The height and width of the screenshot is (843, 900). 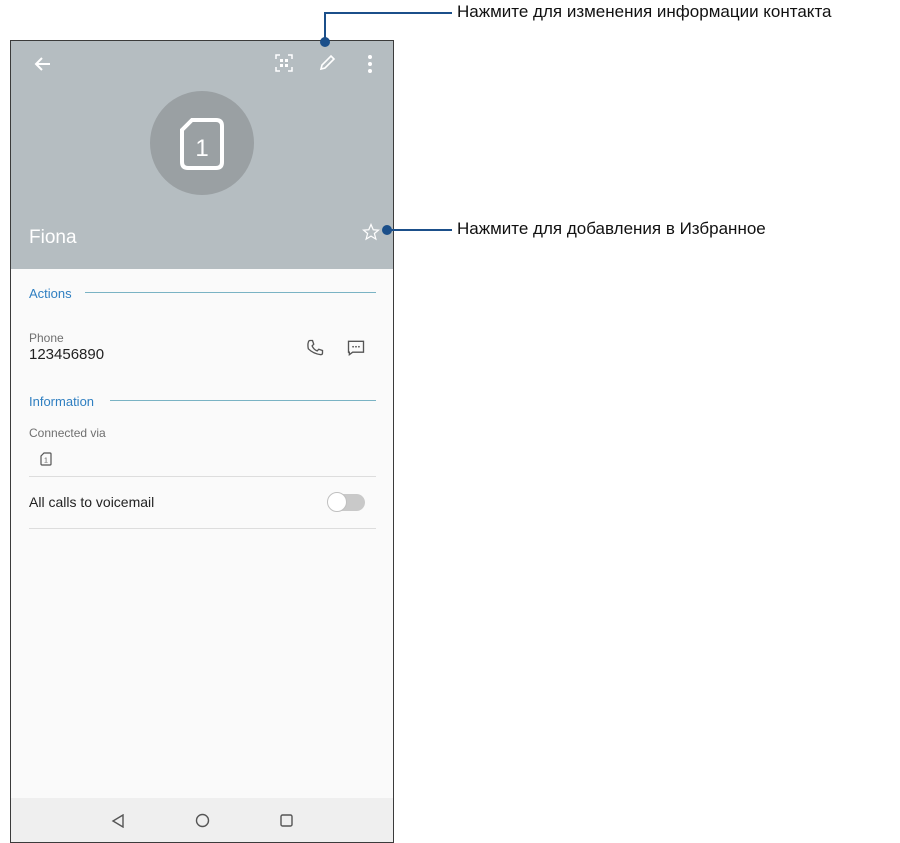 What do you see at coordinates (315, 348) in the screenshot?
I see `phone-icon` at bounding box center [315, 348].